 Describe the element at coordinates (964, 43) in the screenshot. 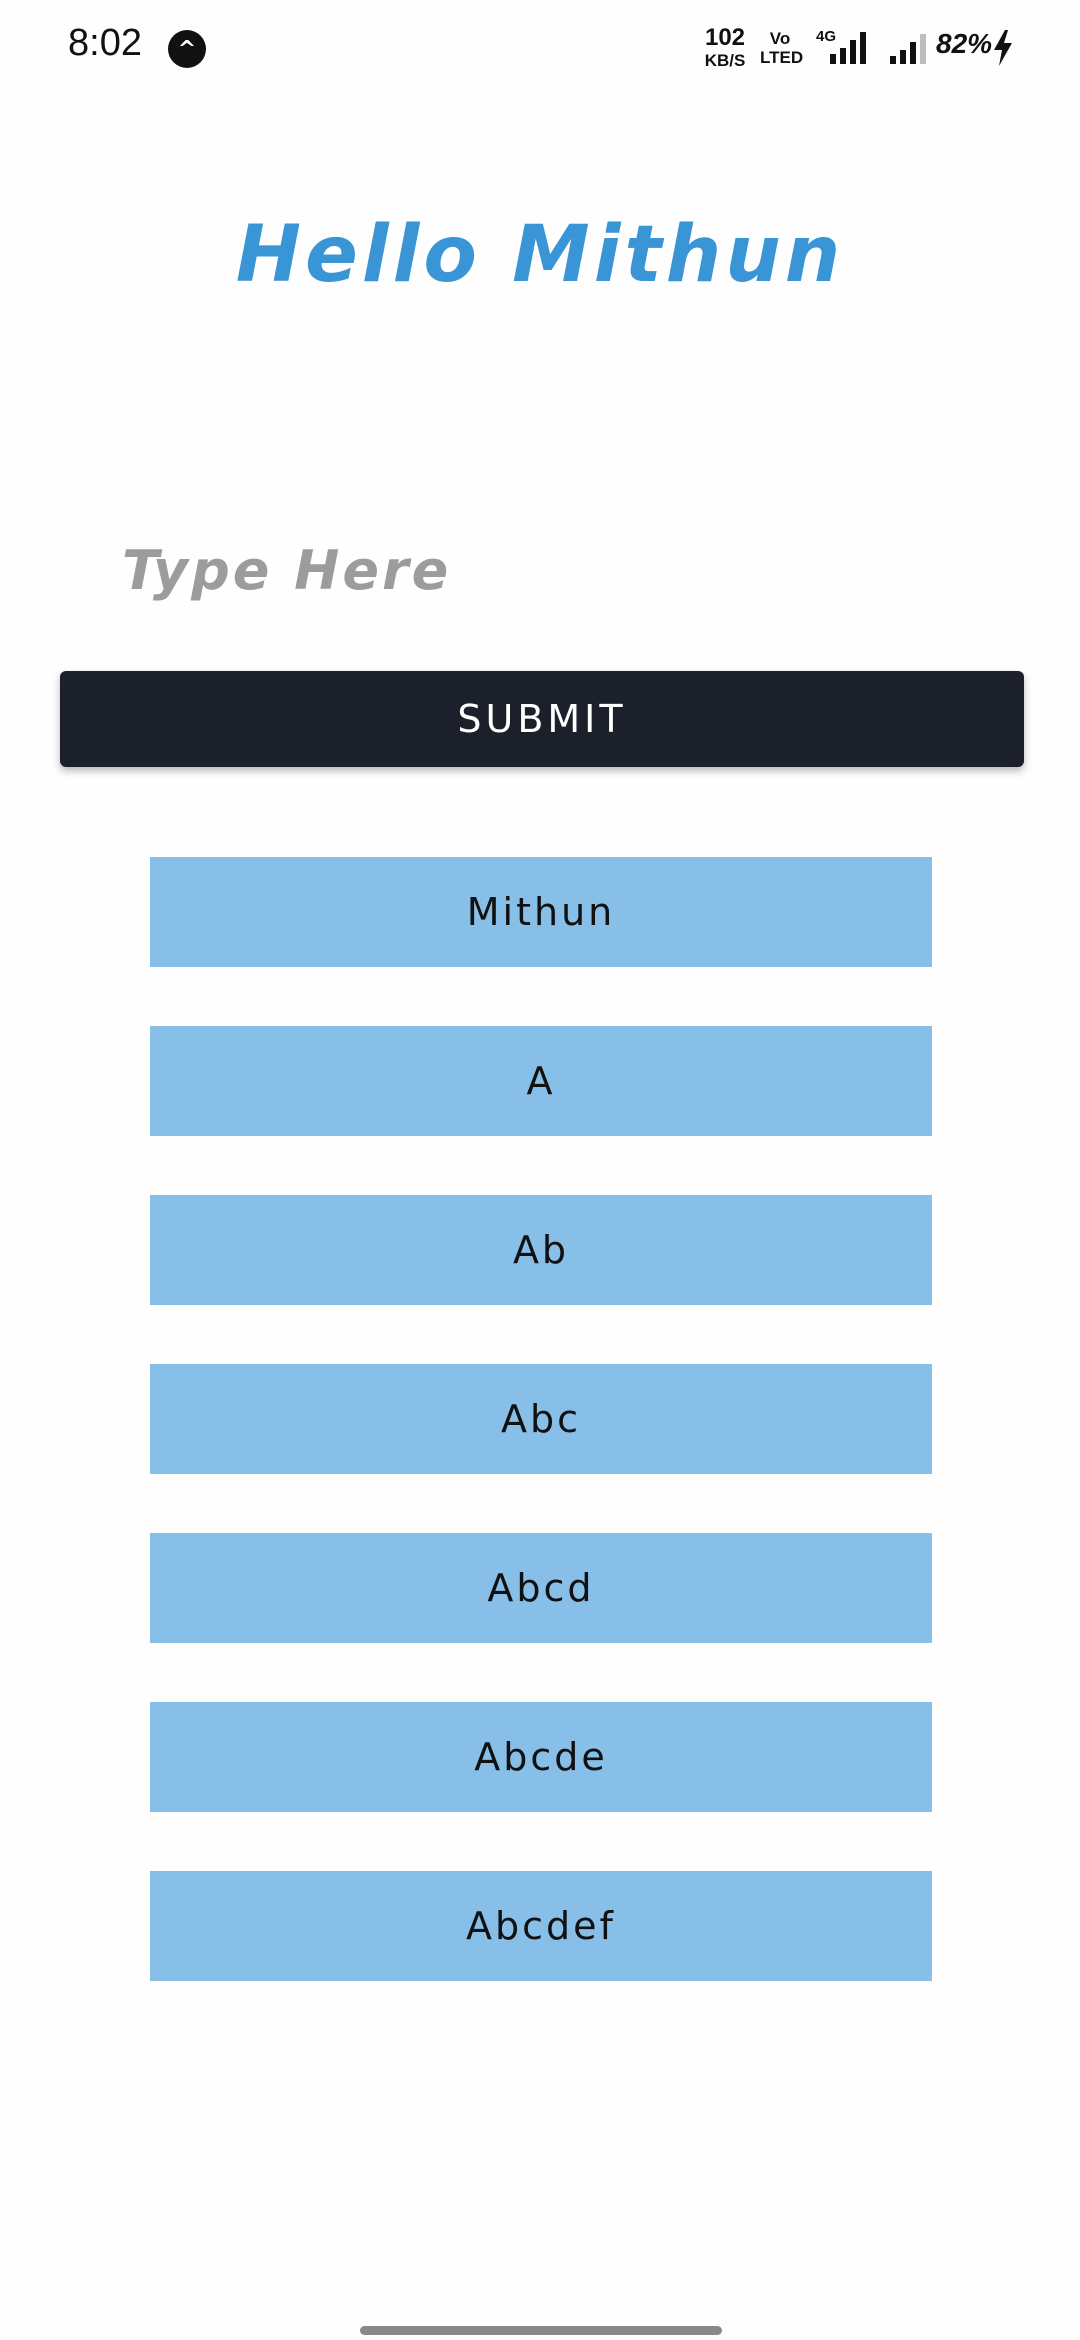

I see `battery-level: 82%` at that location.